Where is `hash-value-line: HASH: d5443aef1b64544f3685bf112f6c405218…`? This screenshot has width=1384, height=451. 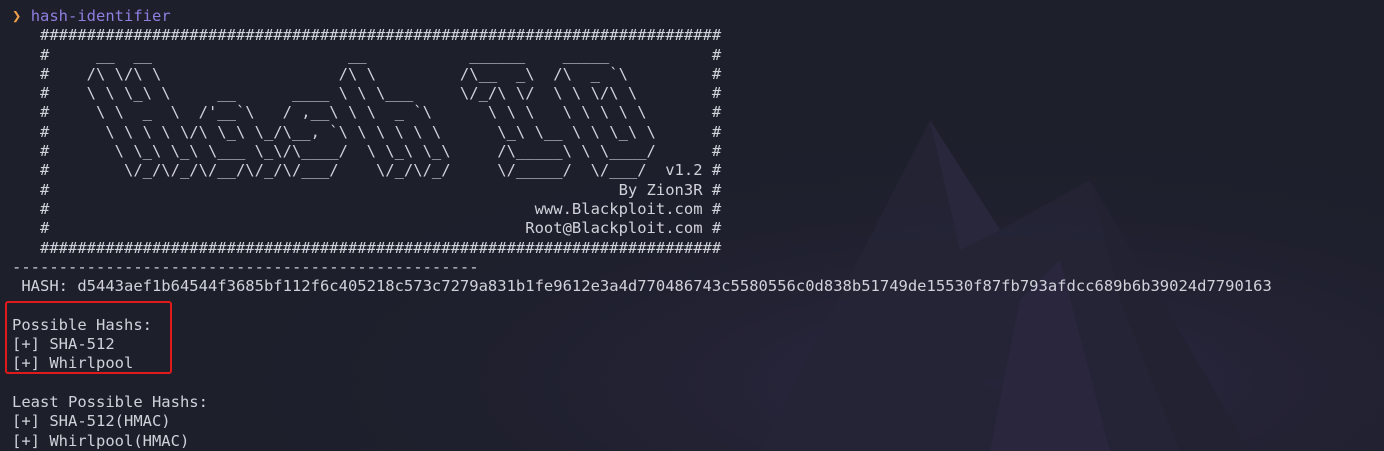
hash-value-line: HASH: d5443aef1b64544f3685bf112f6c405218… is located at coordinates (642, 286).